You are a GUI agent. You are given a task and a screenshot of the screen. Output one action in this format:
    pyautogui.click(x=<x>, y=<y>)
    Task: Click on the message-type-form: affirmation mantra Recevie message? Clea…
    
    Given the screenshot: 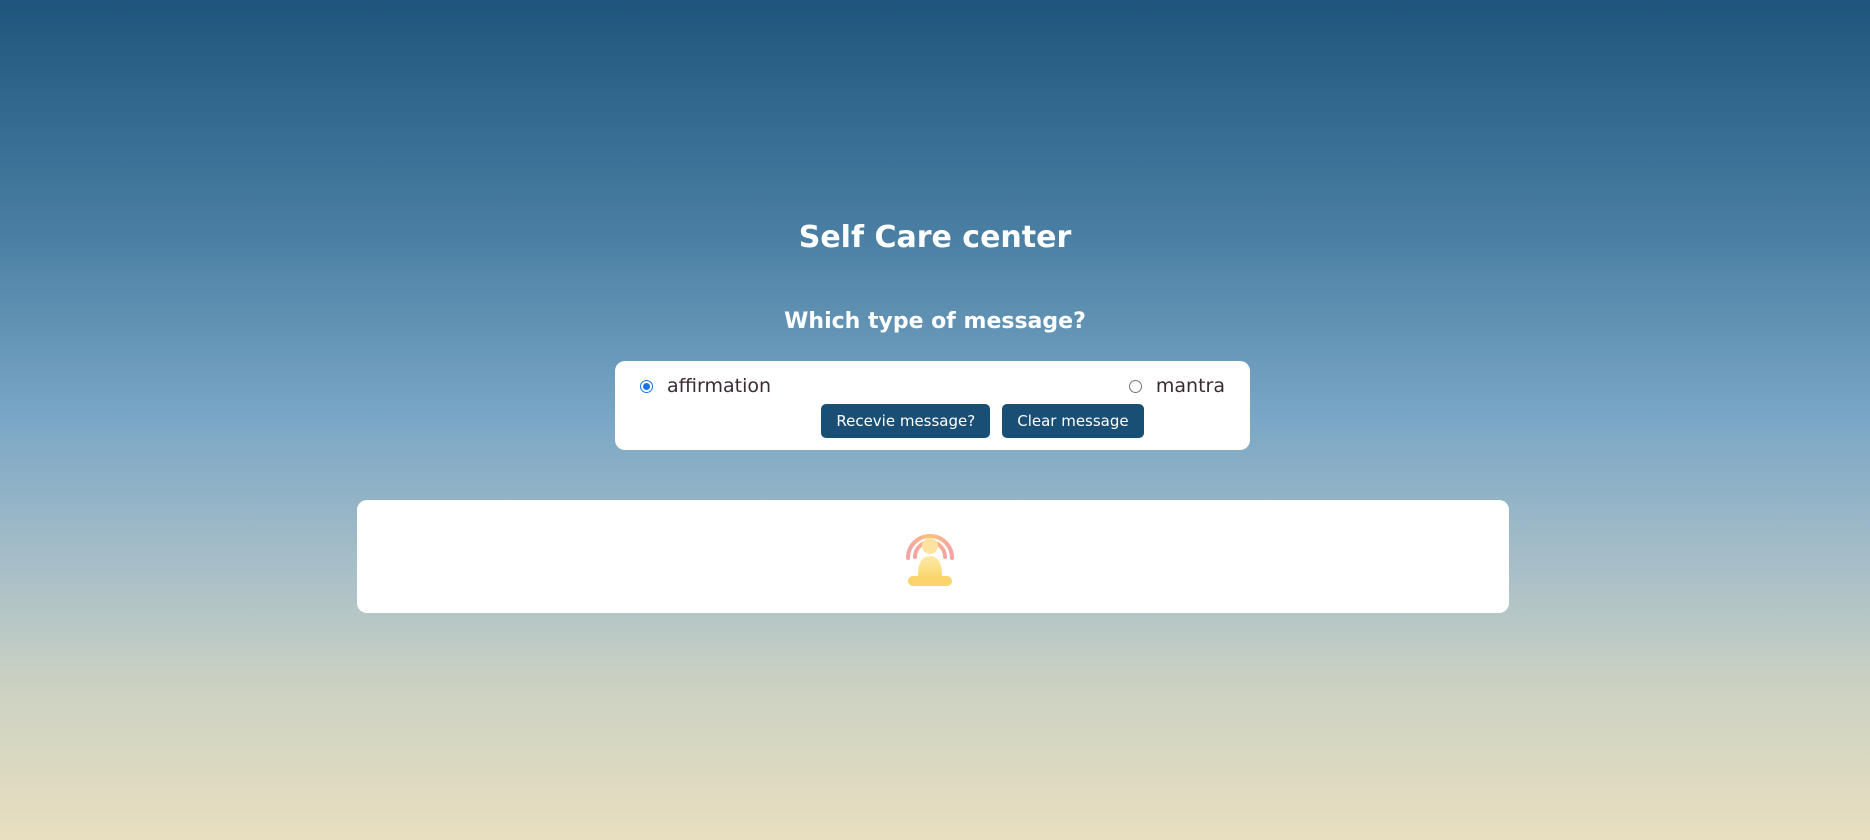 What is the action you would take?
    pyautogui.click(x=932, y=405)
    